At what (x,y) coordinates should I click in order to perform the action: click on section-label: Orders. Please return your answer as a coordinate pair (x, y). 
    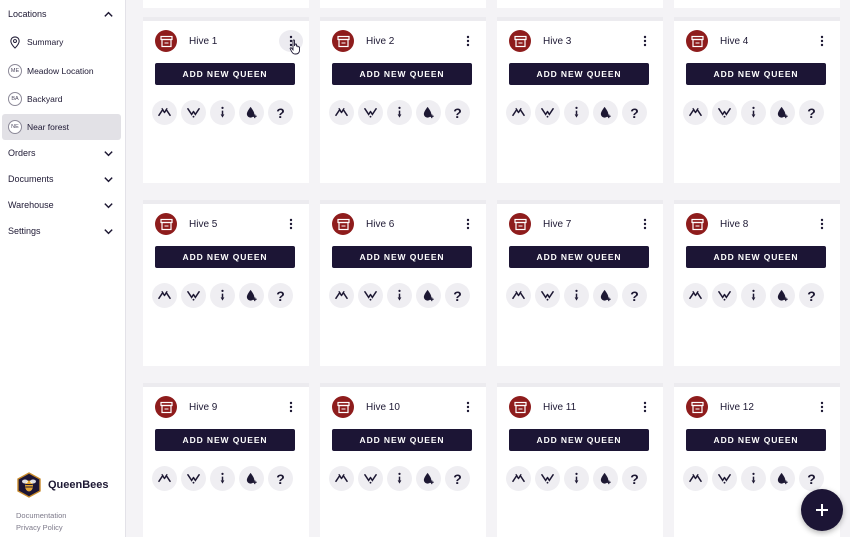
    Looking at the image, I should click on (22, 153).